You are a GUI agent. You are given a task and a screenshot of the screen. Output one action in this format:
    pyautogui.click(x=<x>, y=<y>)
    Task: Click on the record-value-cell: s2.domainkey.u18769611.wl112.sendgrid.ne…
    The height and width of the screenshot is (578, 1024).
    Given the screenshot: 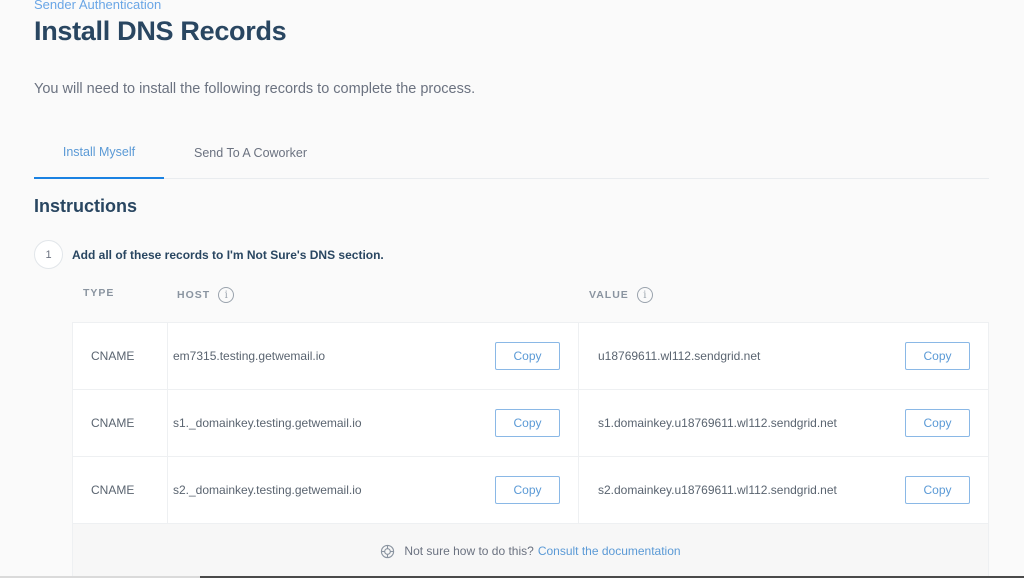 What is the action you would take?
    pyautogui.click(x=783, y=490)
    